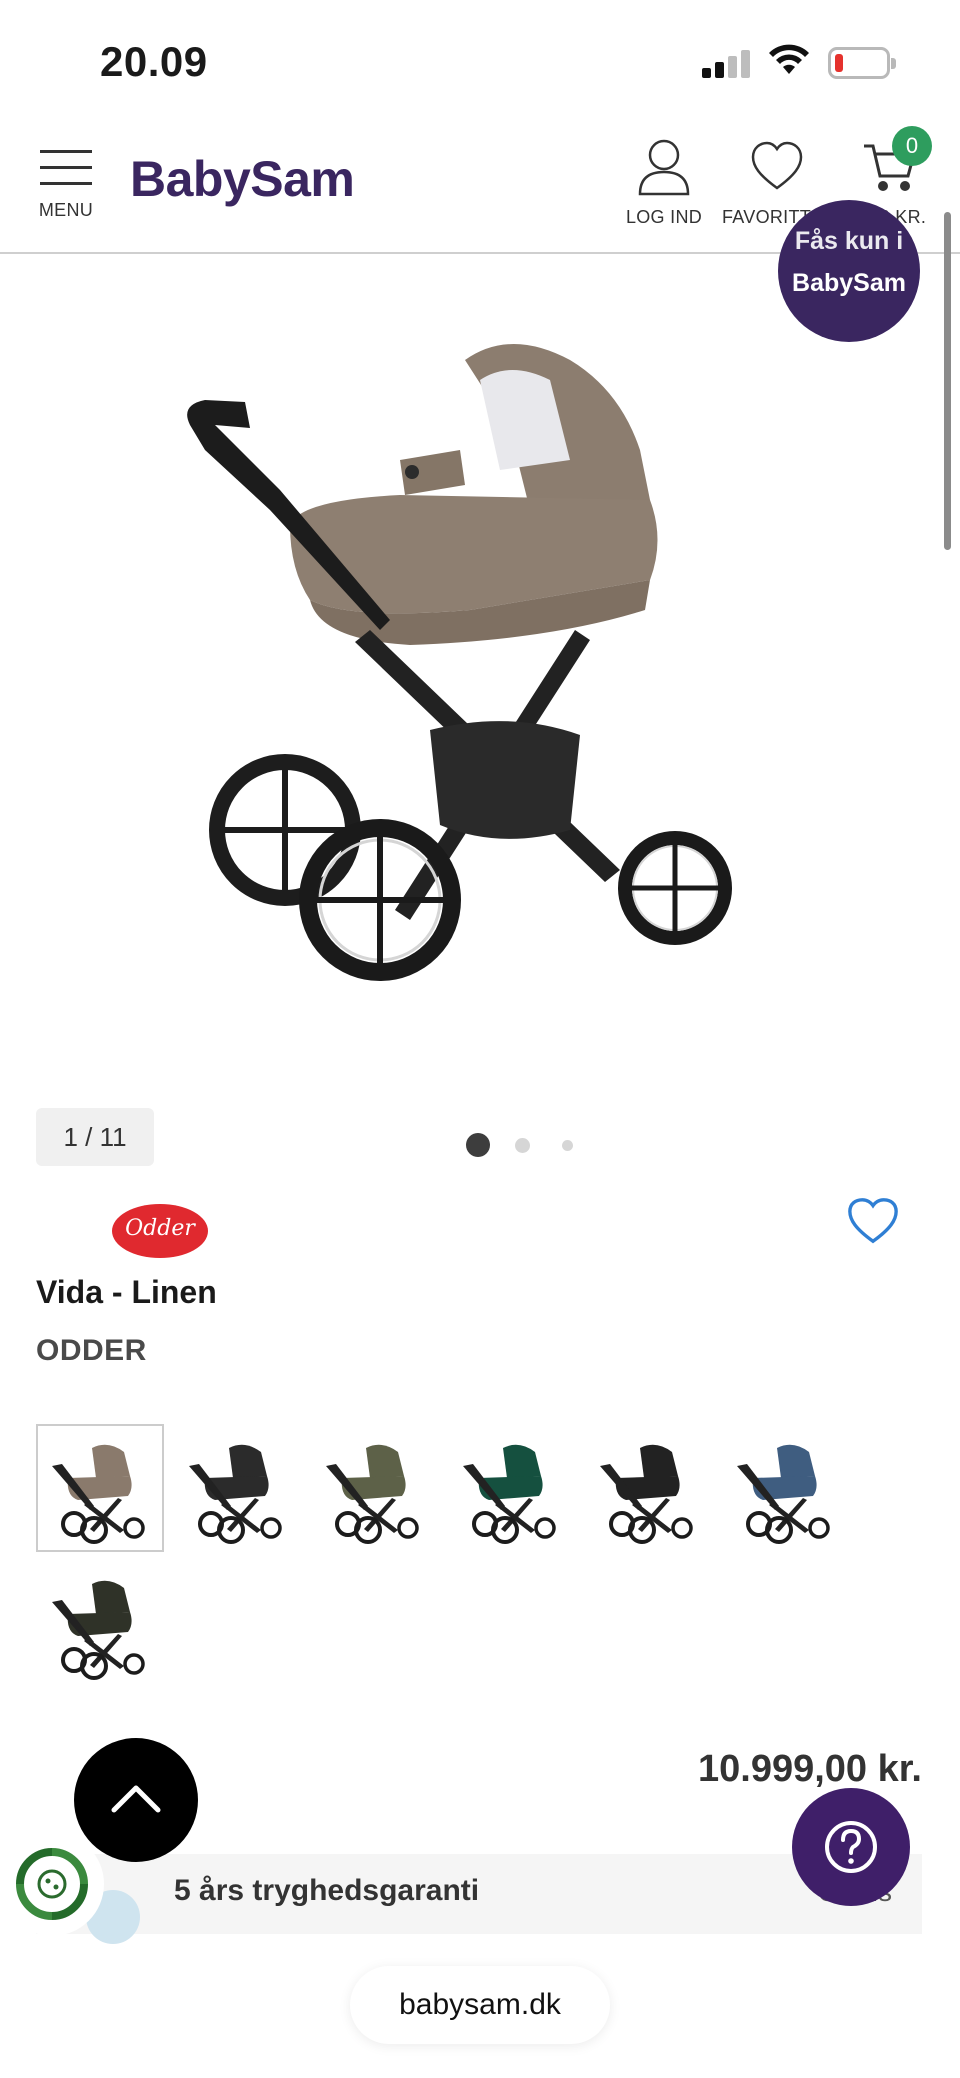 This screenshot has width=960, height=2078. What do you see at coordinates (66, 210) in the screenshot?
I see `menu-label: MENU` at bounding box center [66, 210].